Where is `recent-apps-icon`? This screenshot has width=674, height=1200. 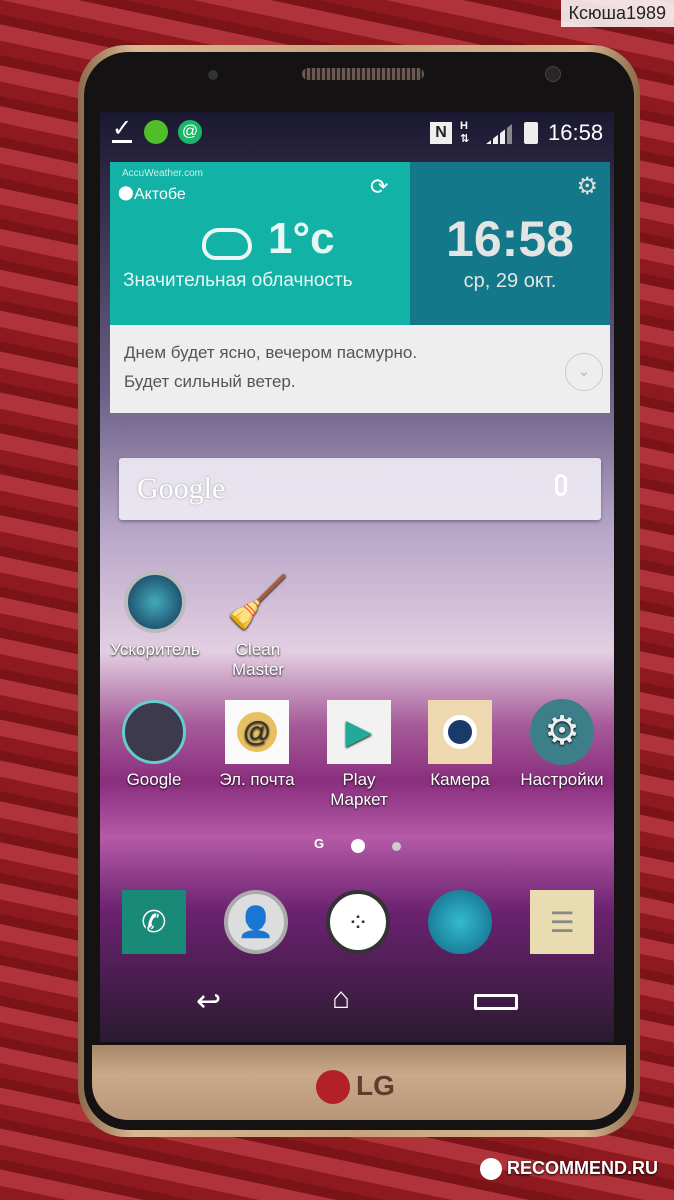 recent-apps-icon is located at coordinates (496, 1002).